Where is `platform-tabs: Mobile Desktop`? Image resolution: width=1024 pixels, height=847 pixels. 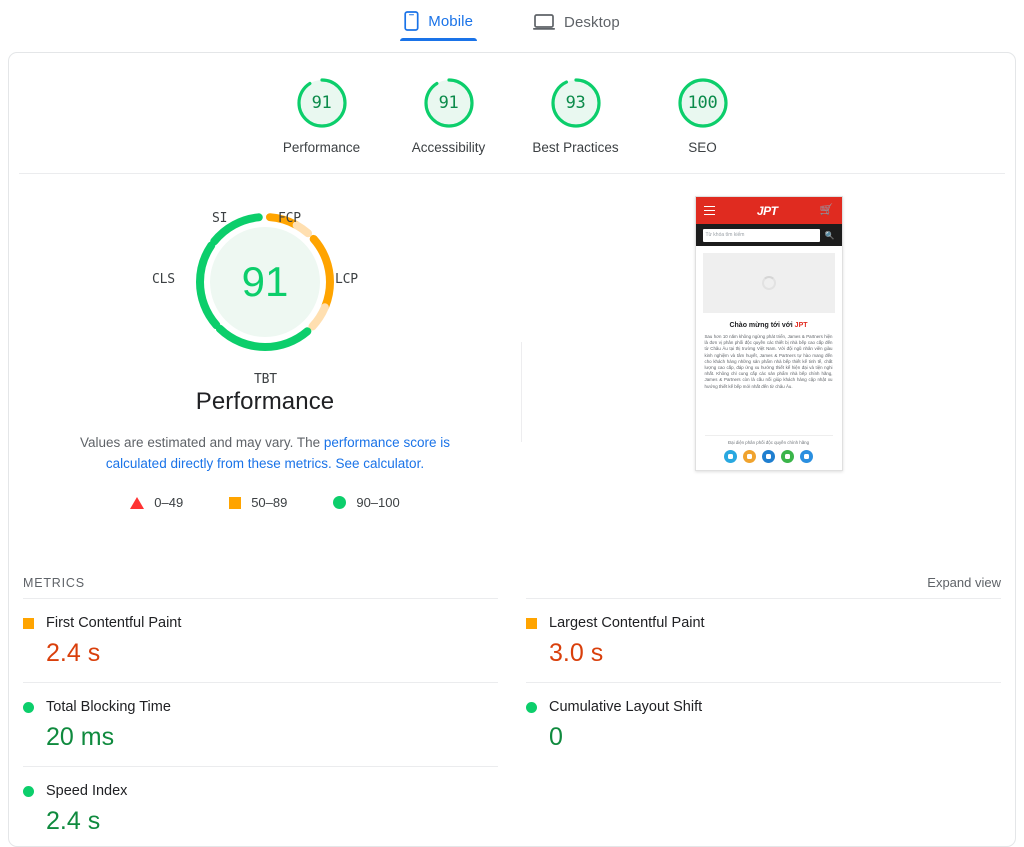
platform-tabs: Mobile Desktop is located at coordinates (512, 20).